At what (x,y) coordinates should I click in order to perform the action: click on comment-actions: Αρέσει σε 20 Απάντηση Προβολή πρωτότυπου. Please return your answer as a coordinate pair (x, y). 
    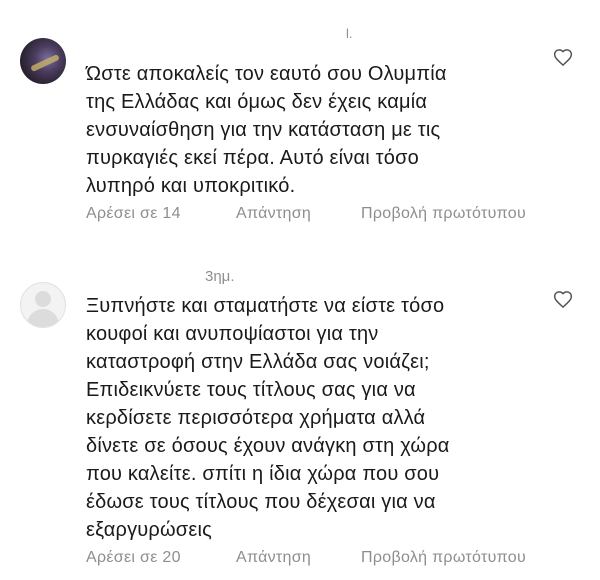
    Looking at the image, I should click on (306, 558).